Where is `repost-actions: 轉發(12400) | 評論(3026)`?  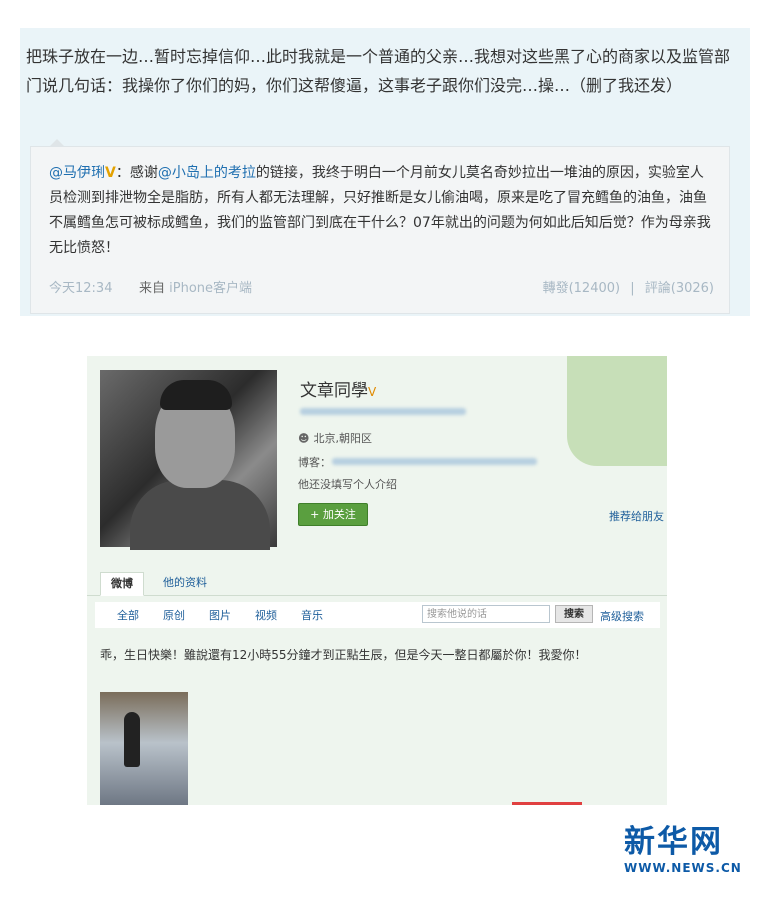
repost-actions: 轉發(12400) | 評論(3026) is located at coordinates (625, 286).